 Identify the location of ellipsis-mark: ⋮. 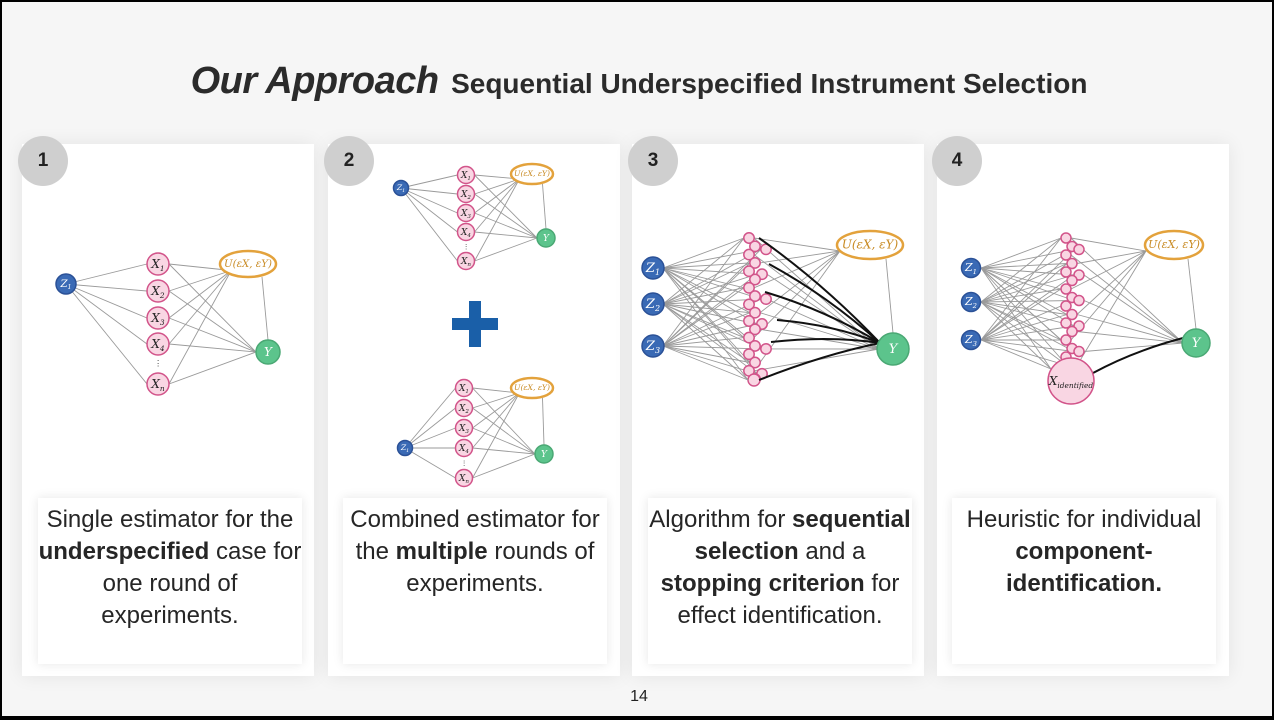
(464, 463).